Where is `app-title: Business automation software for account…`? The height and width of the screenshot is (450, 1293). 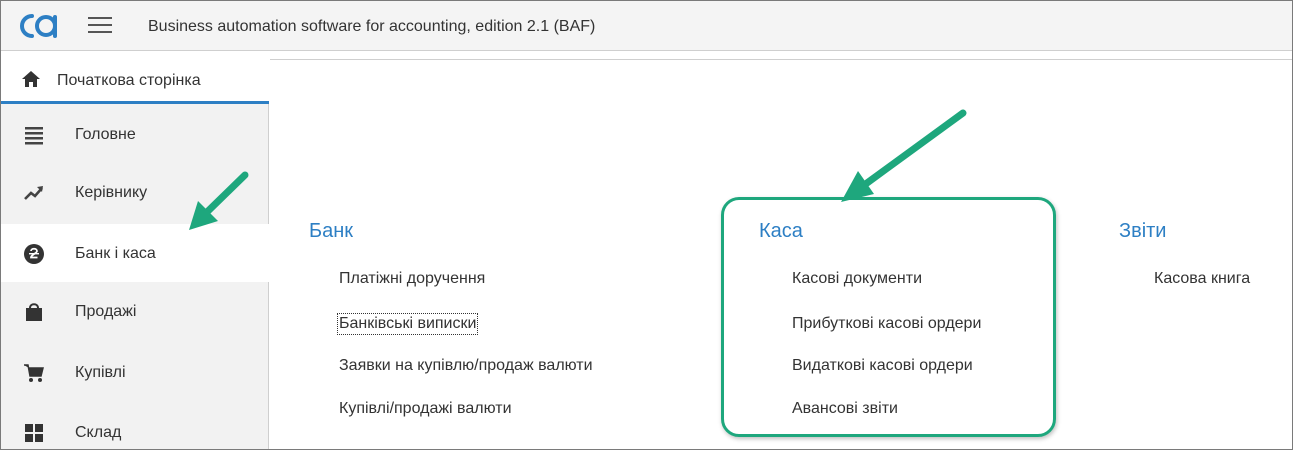
app-title: Business automation software for account… is located at coordinates (372, 26).